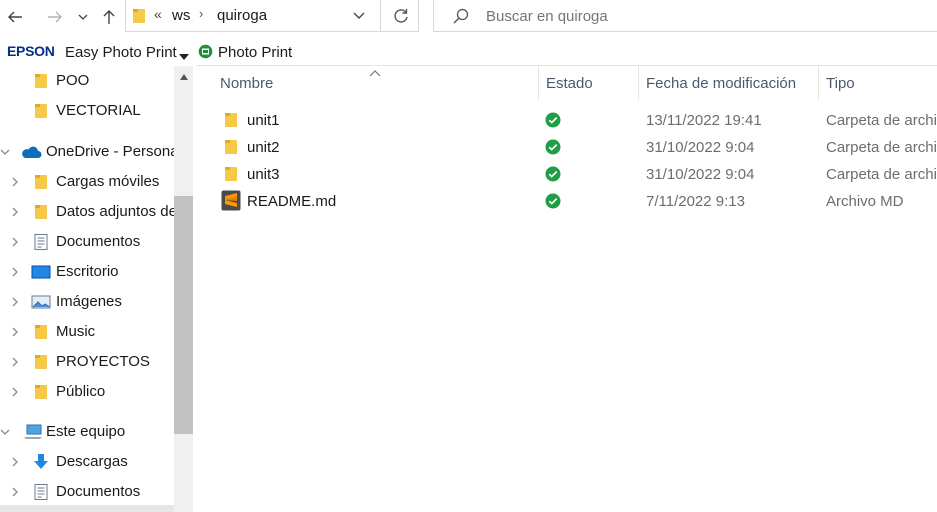 The height and width of the screenshot is (512, 937). Describe the element at coordinates (380, 16) in the screenshot. I see `address-divider` at that location.